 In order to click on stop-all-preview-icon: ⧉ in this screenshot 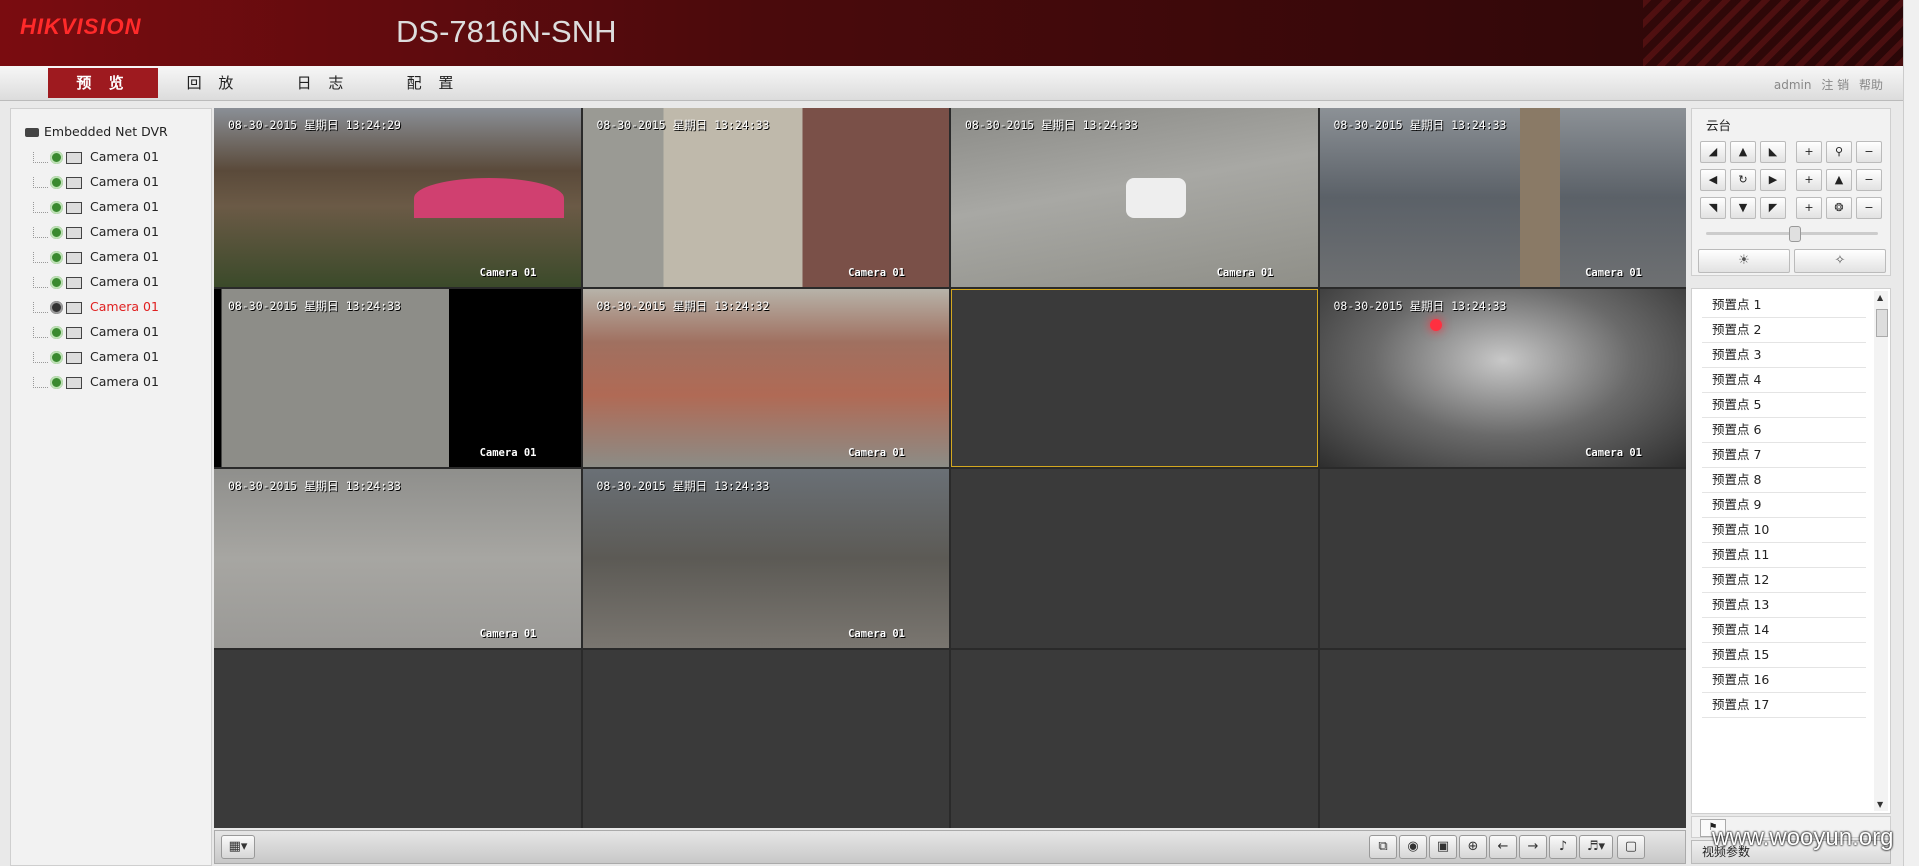, I will do `click(1383, 847)`.